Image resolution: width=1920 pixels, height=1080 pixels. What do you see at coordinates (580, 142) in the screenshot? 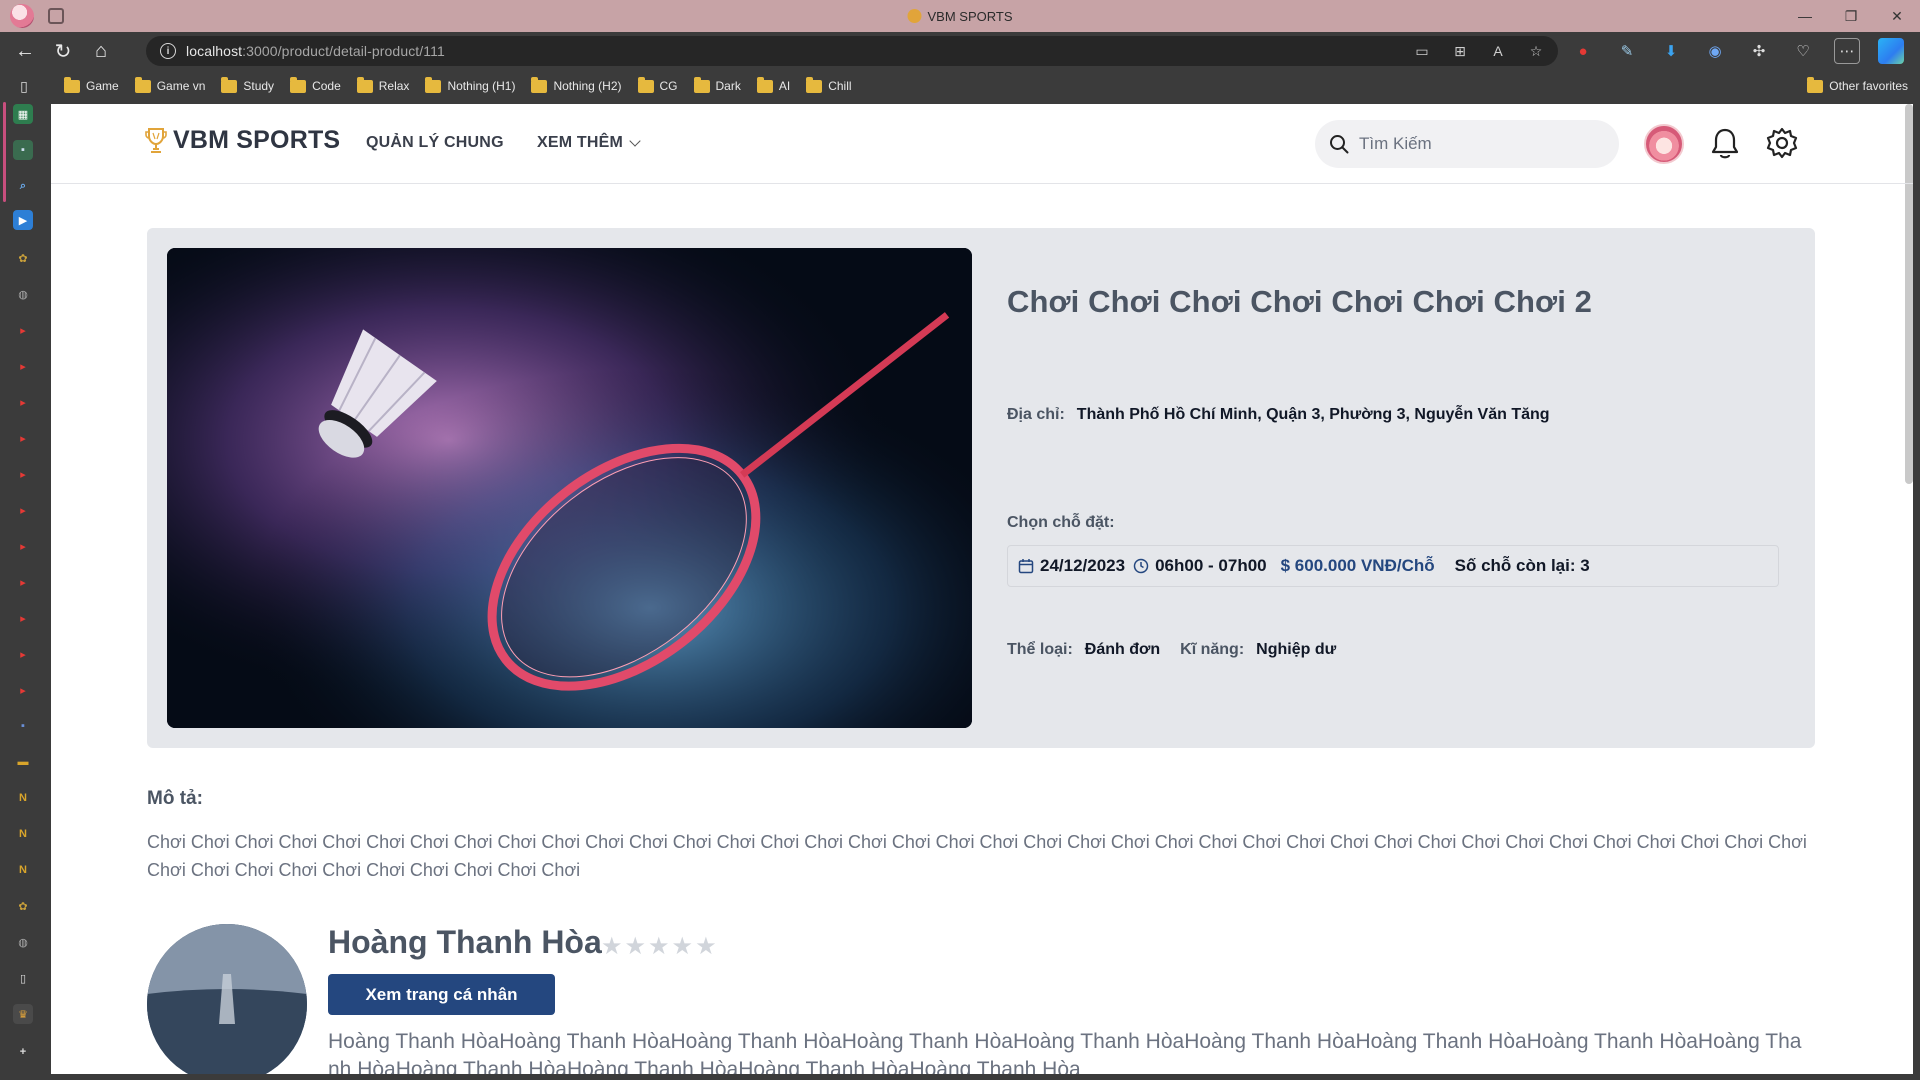
I see `nav-more-label: XEM THÊM` at bounding box center [580, 142].